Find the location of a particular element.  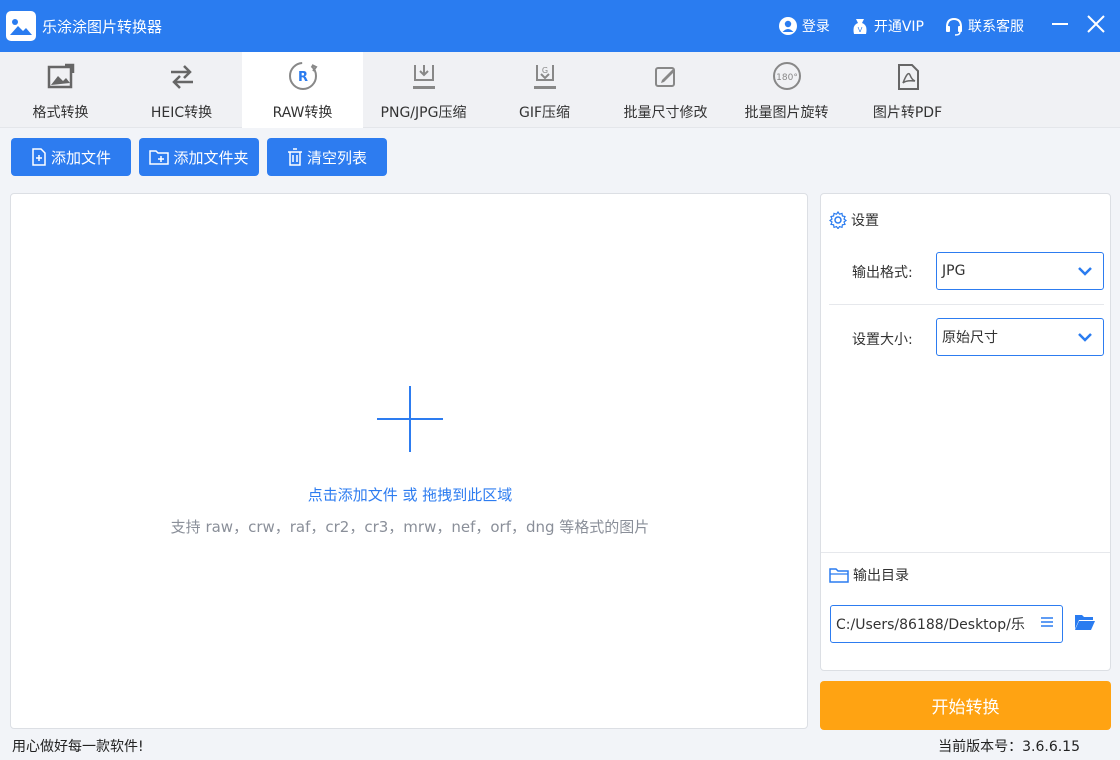

output-format-select: JPG is located at coordinates (1020, 271).